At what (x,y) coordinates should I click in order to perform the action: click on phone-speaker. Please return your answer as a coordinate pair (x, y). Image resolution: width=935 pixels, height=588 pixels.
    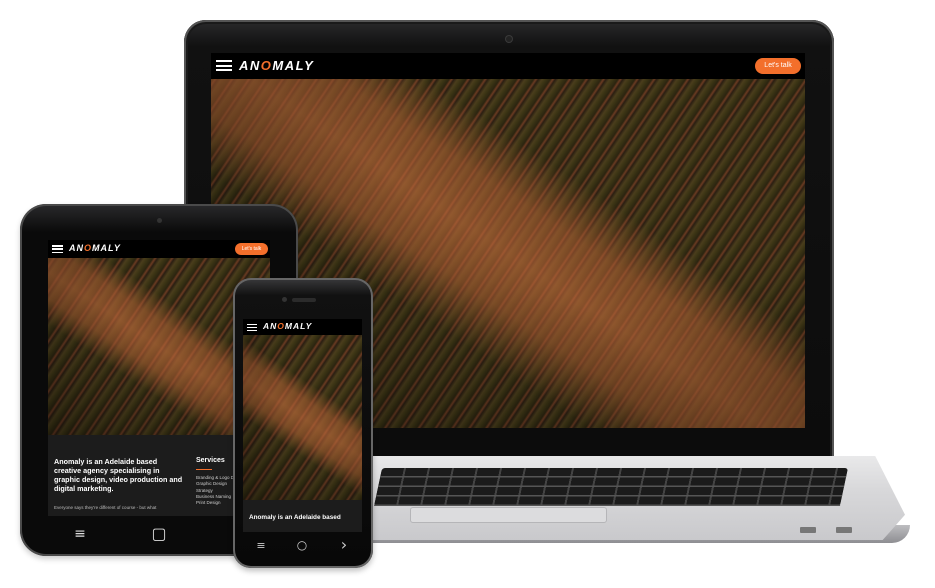
    Looking at the image, I should click on (304, 300).